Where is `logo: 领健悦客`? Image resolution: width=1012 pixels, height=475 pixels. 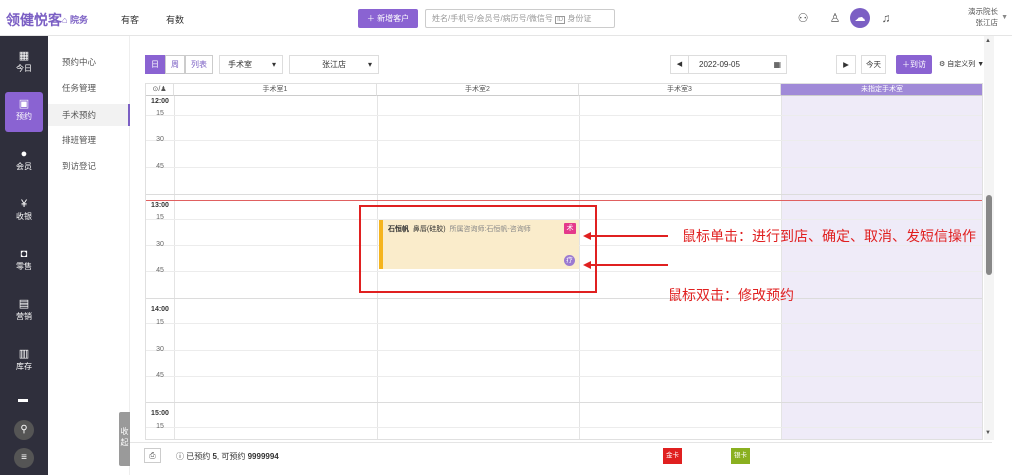 logo: 领健悦客 is located at coordinates (34, 20).